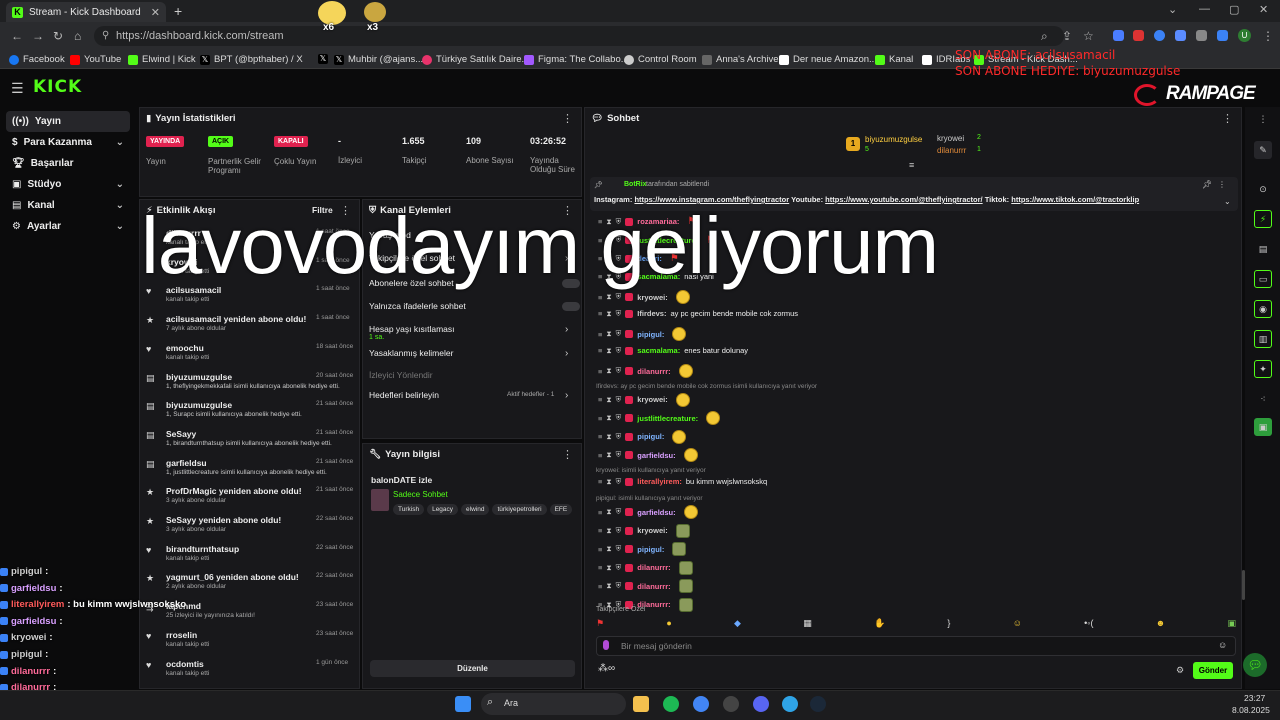 This screenshot has width=1280, height=720. I want to click on window-close-icon: ✕, so click(1263, 9).